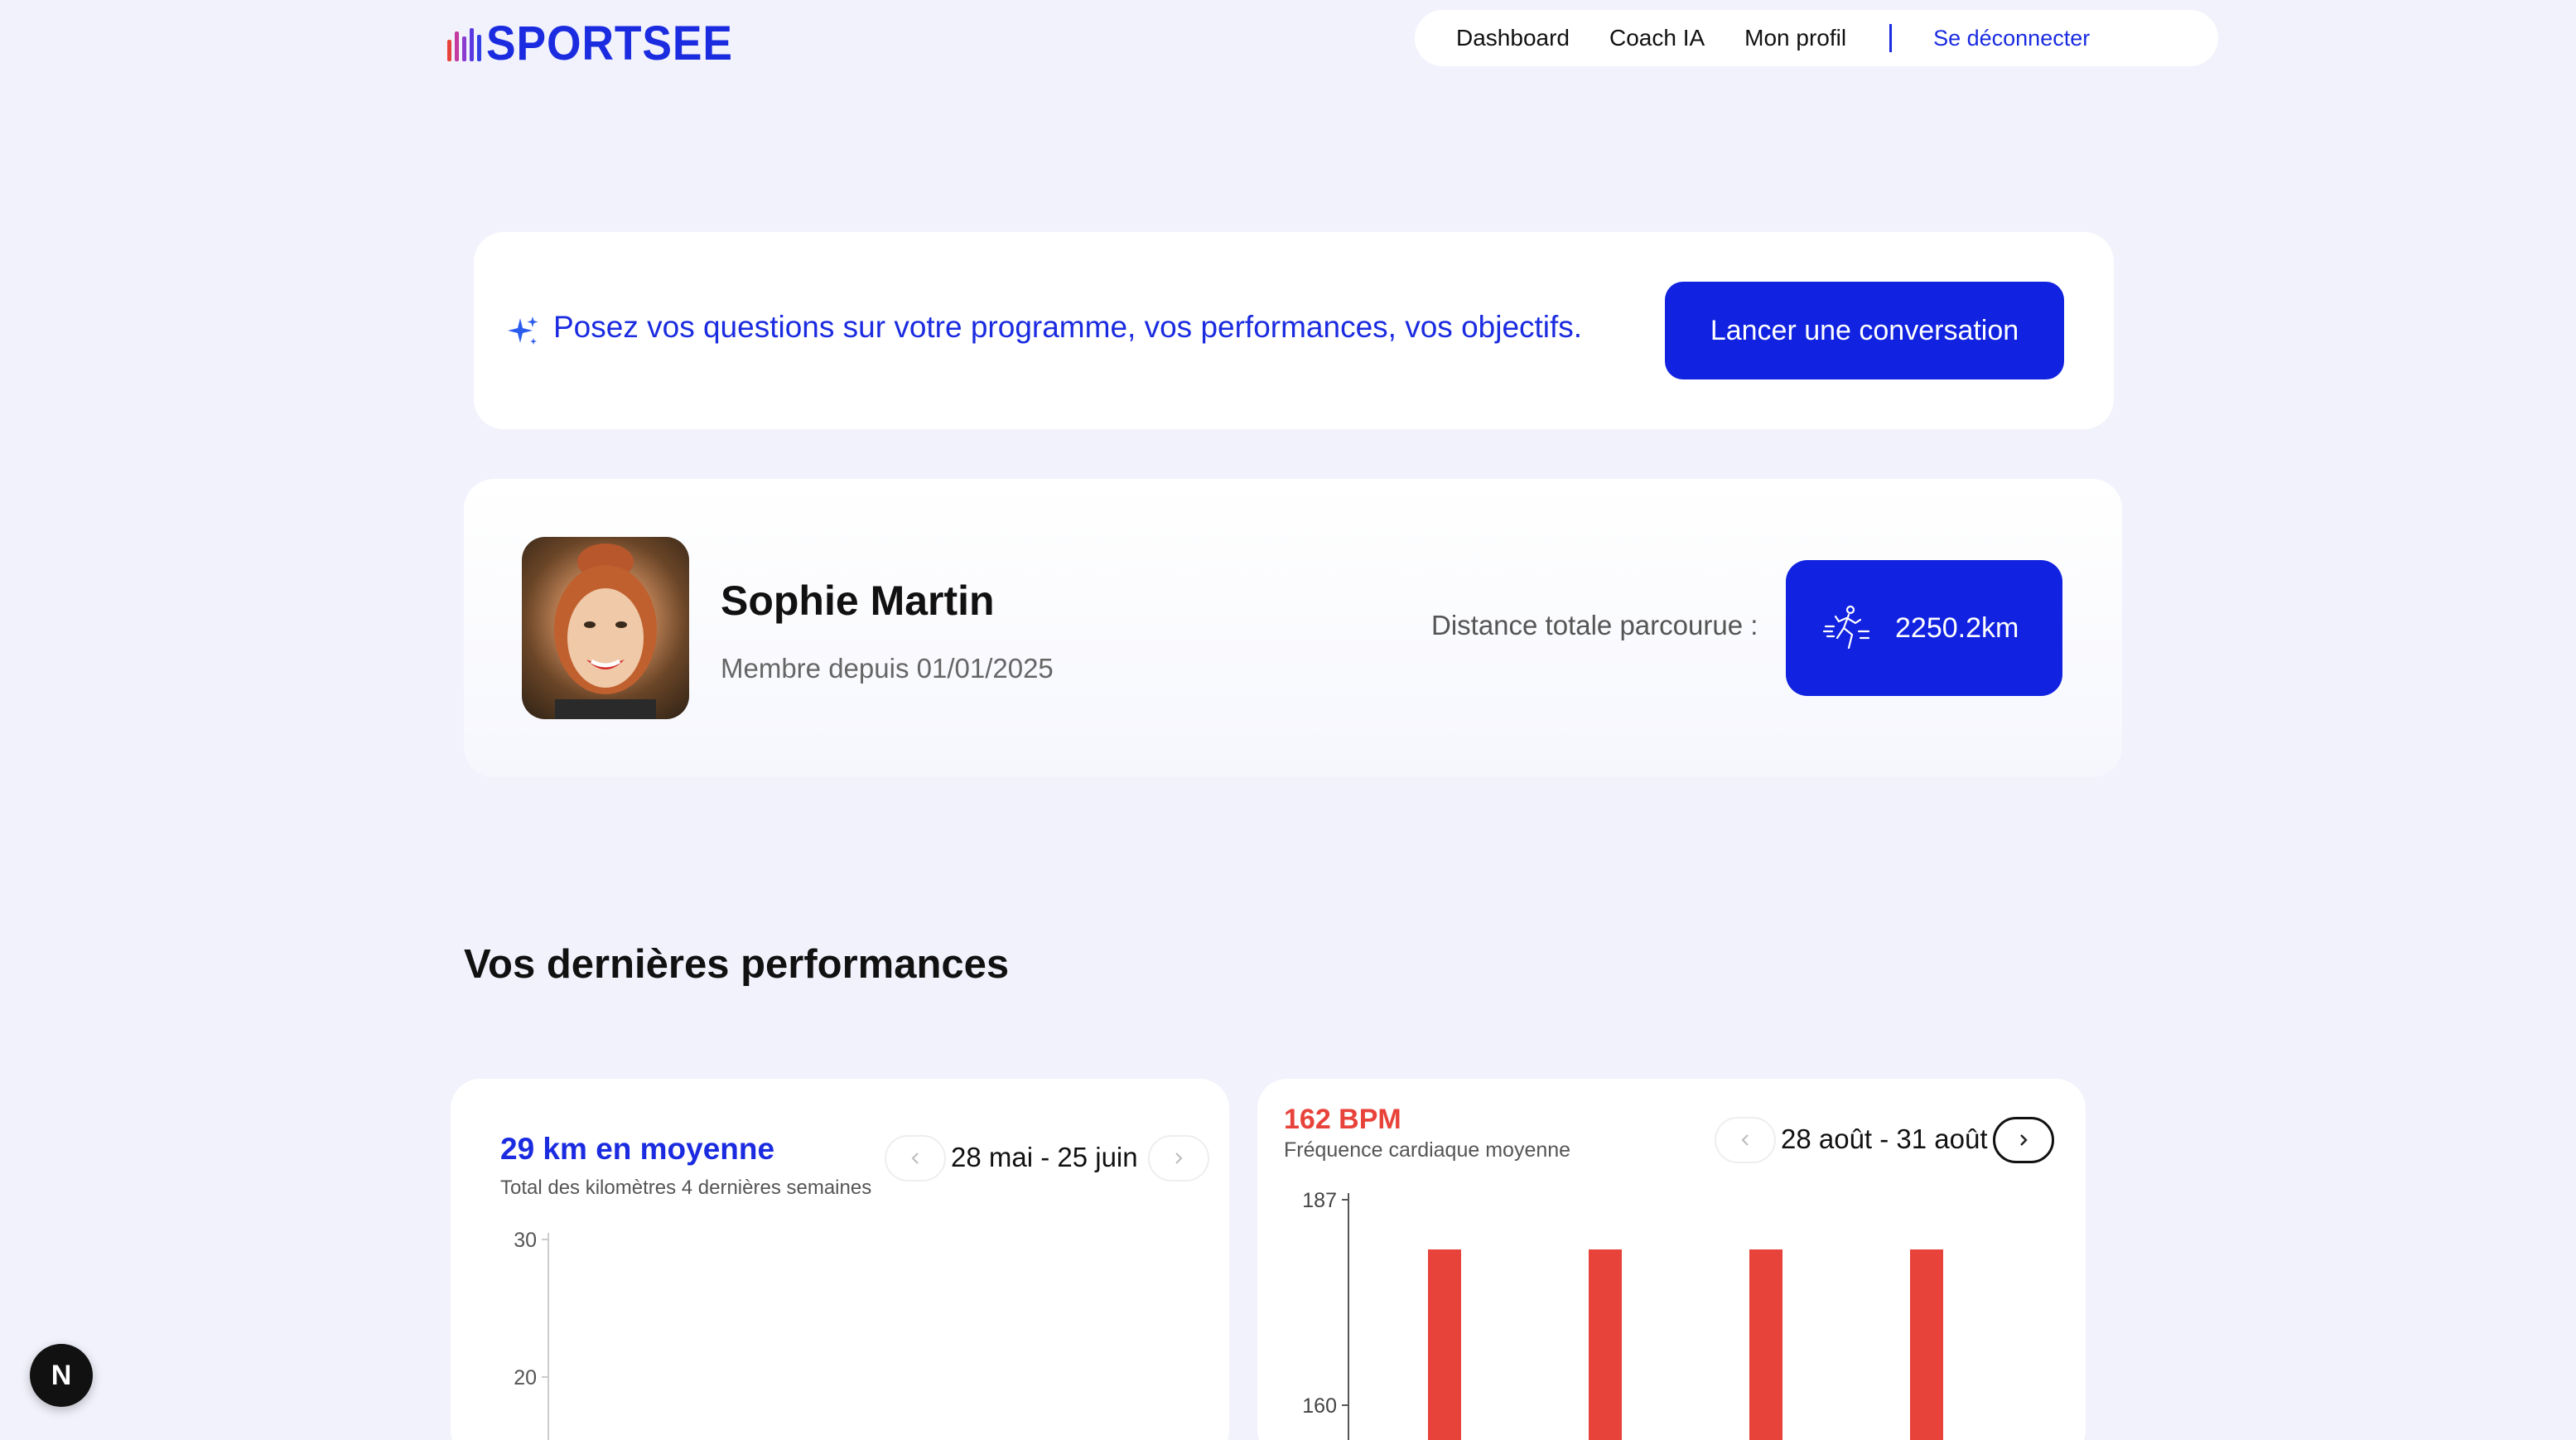 The height and width of the screenshot is (1440, 2576). What do you see at coordinates (525, 1377) in the screenshot?
I see `km-y-tick-label: 20` at bounding box center [525, 1377].